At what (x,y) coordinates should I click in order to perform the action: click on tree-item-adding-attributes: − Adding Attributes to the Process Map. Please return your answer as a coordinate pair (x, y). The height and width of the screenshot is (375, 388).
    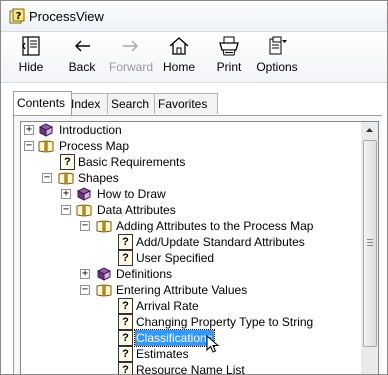
    Looking at the image, I should click on (181, 226).